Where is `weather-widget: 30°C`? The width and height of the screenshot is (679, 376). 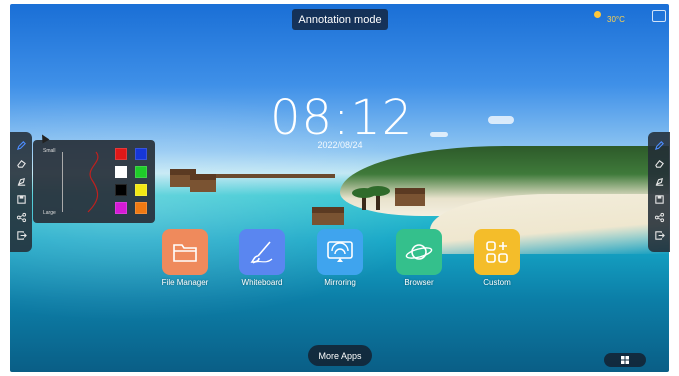
weather-widget: 30°C is located at coordinates (619, 18).